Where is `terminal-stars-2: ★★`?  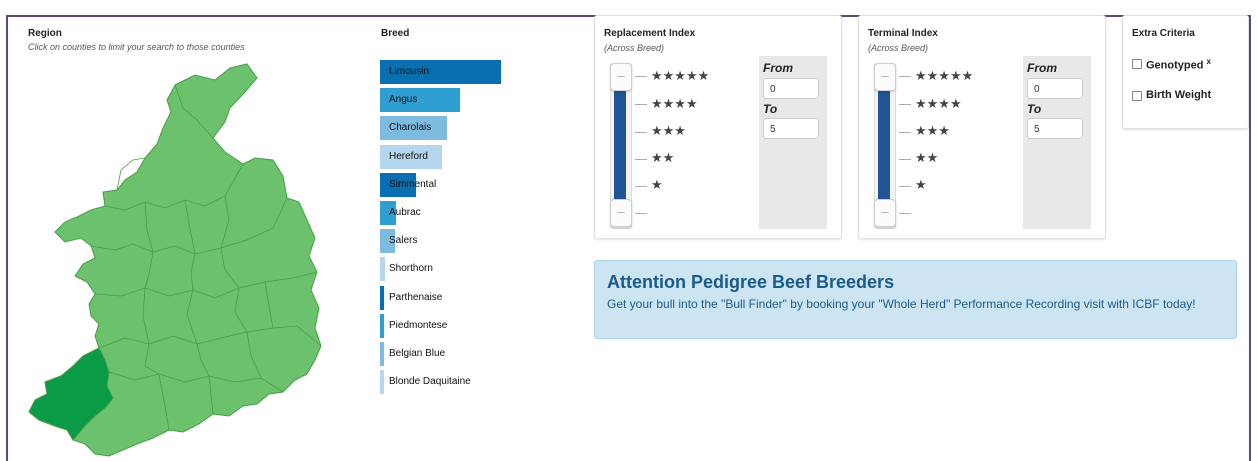
terminal-stars-2: ★★ is located at coordinates (927, 157).